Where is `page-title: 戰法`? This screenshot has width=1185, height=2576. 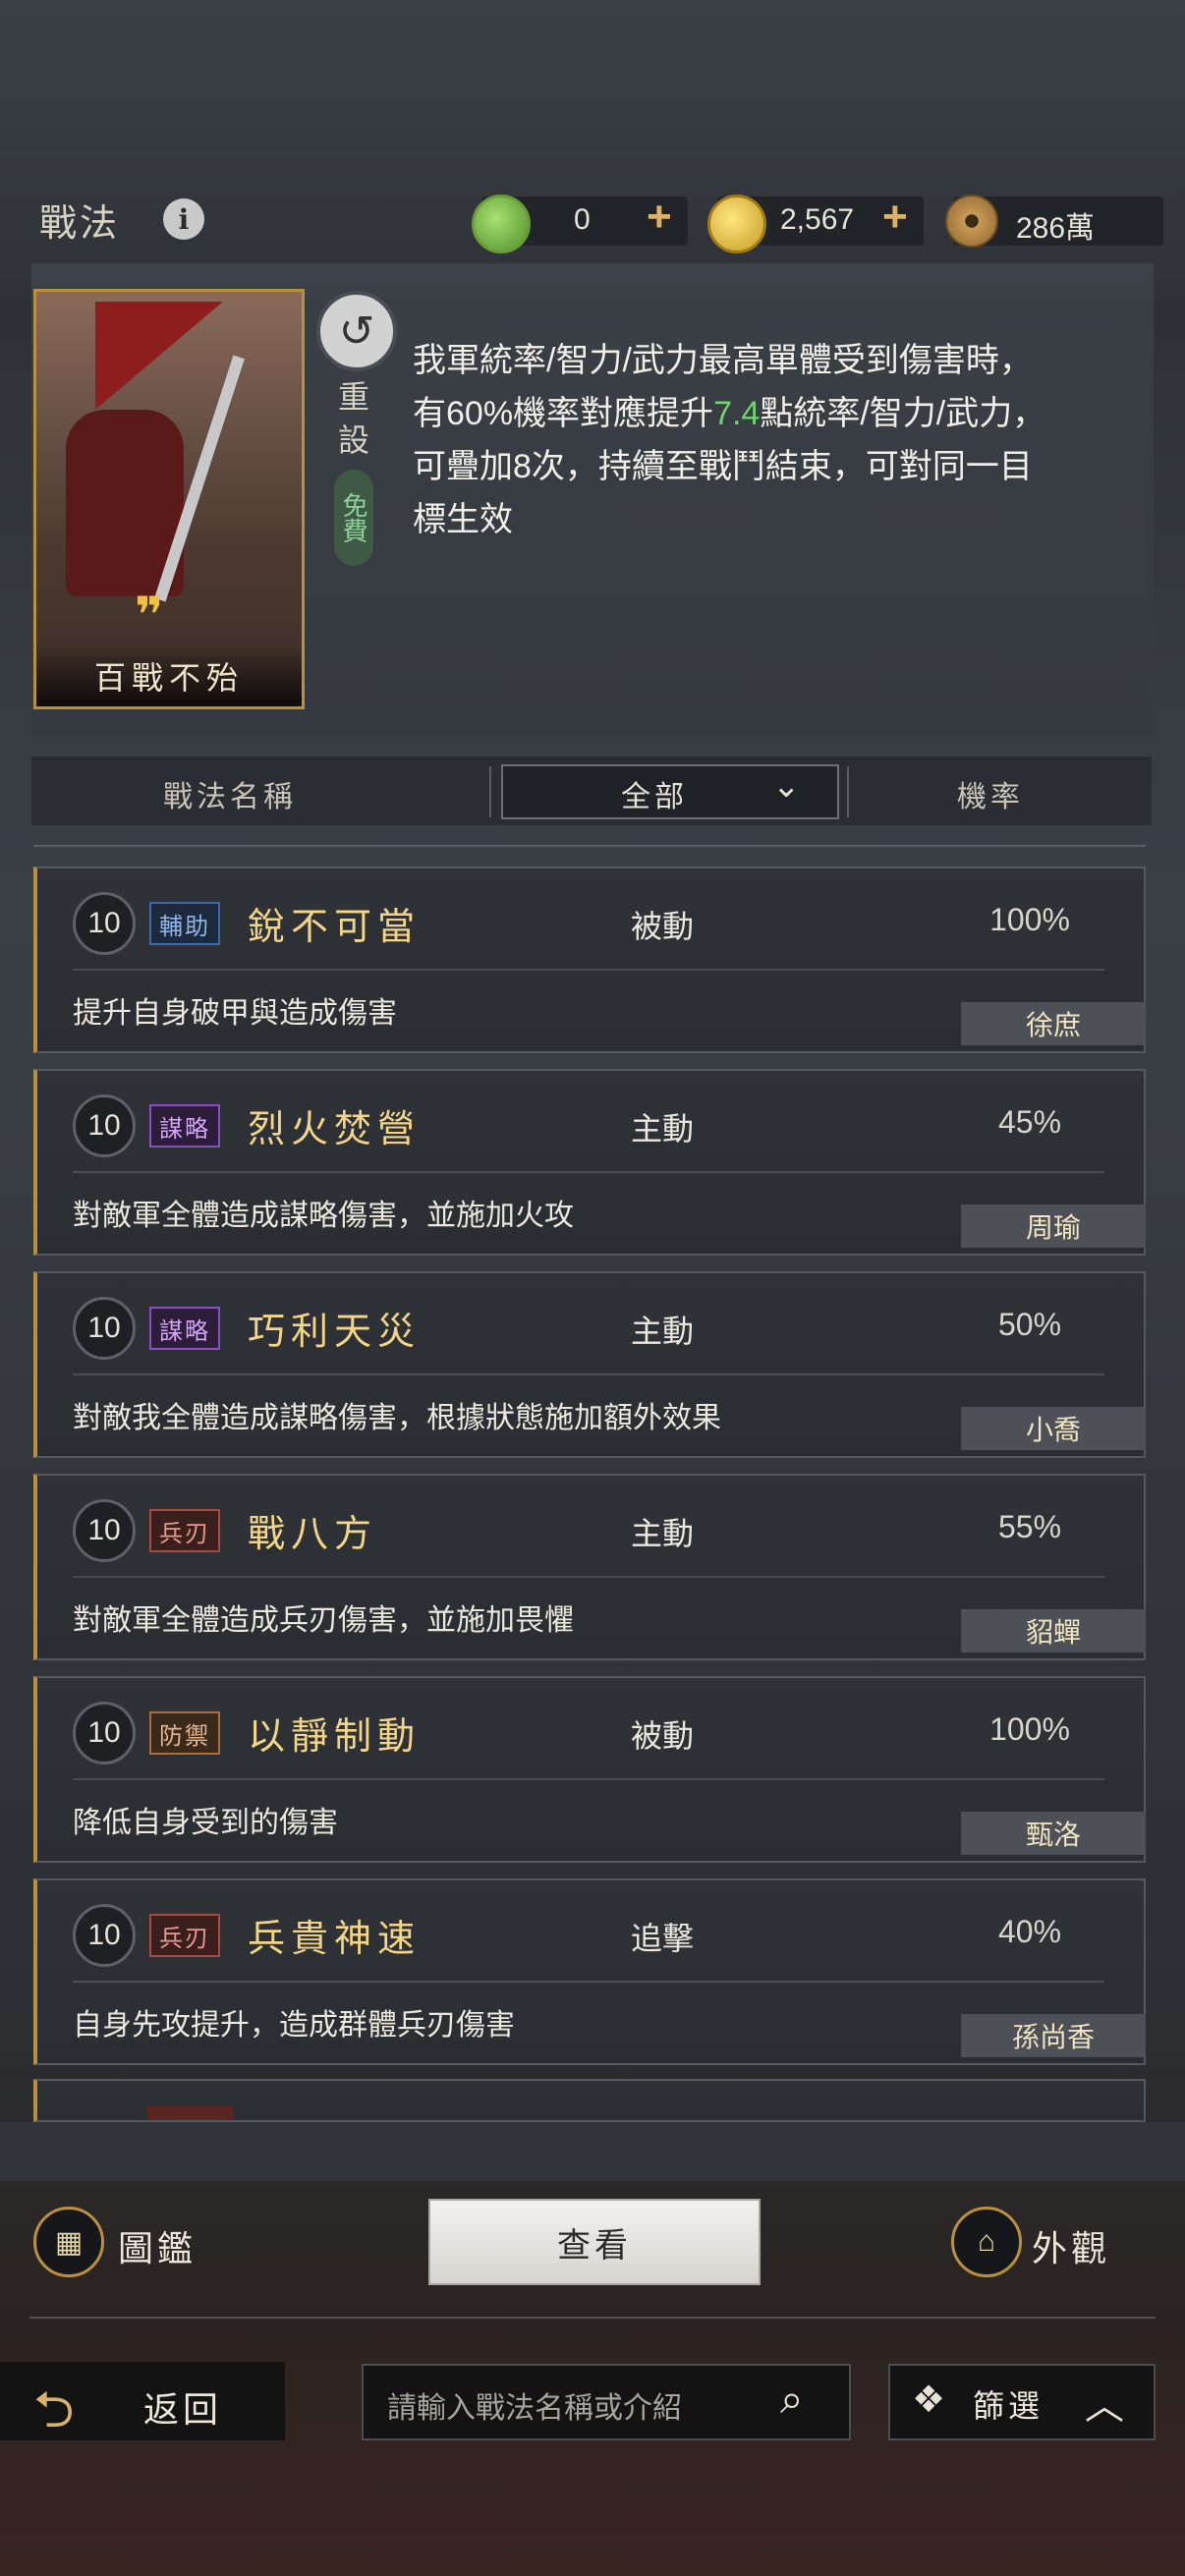 page-title: 戰法 is located at coordinates (80, 223).